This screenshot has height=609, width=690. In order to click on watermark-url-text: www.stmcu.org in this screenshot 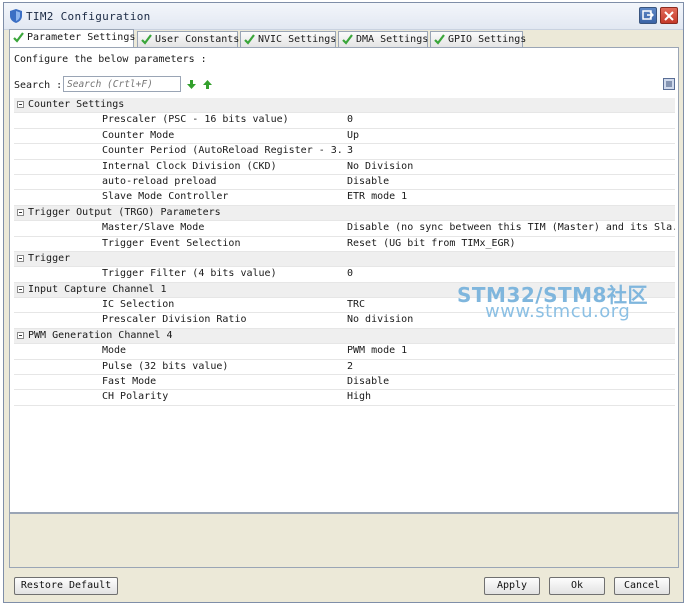, I will do `click(558, 311)`.